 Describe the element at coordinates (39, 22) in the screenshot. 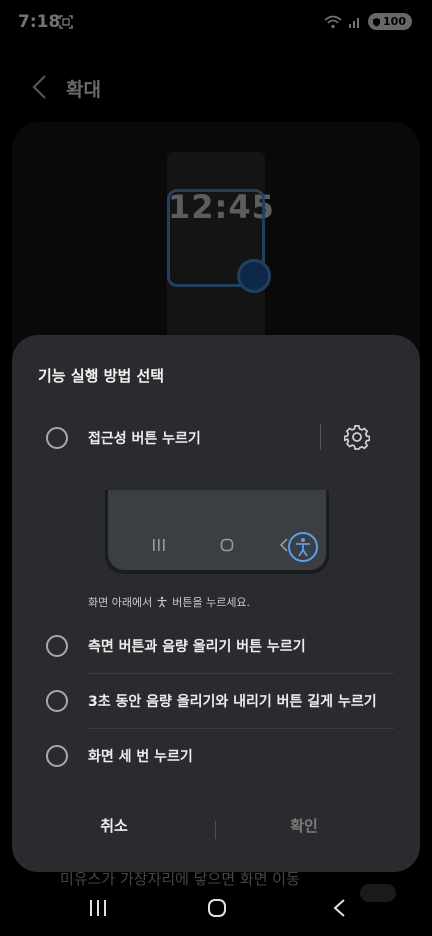

I see `status-time: 7:18` at that location.